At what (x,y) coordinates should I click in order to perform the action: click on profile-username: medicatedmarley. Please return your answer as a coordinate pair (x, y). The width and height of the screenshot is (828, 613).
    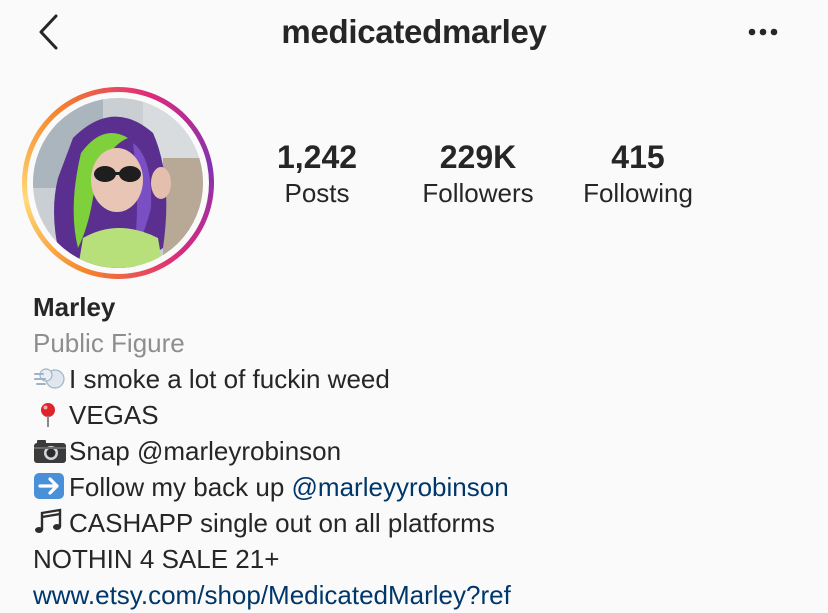
    Looking at the image, I should click on (414, 31).